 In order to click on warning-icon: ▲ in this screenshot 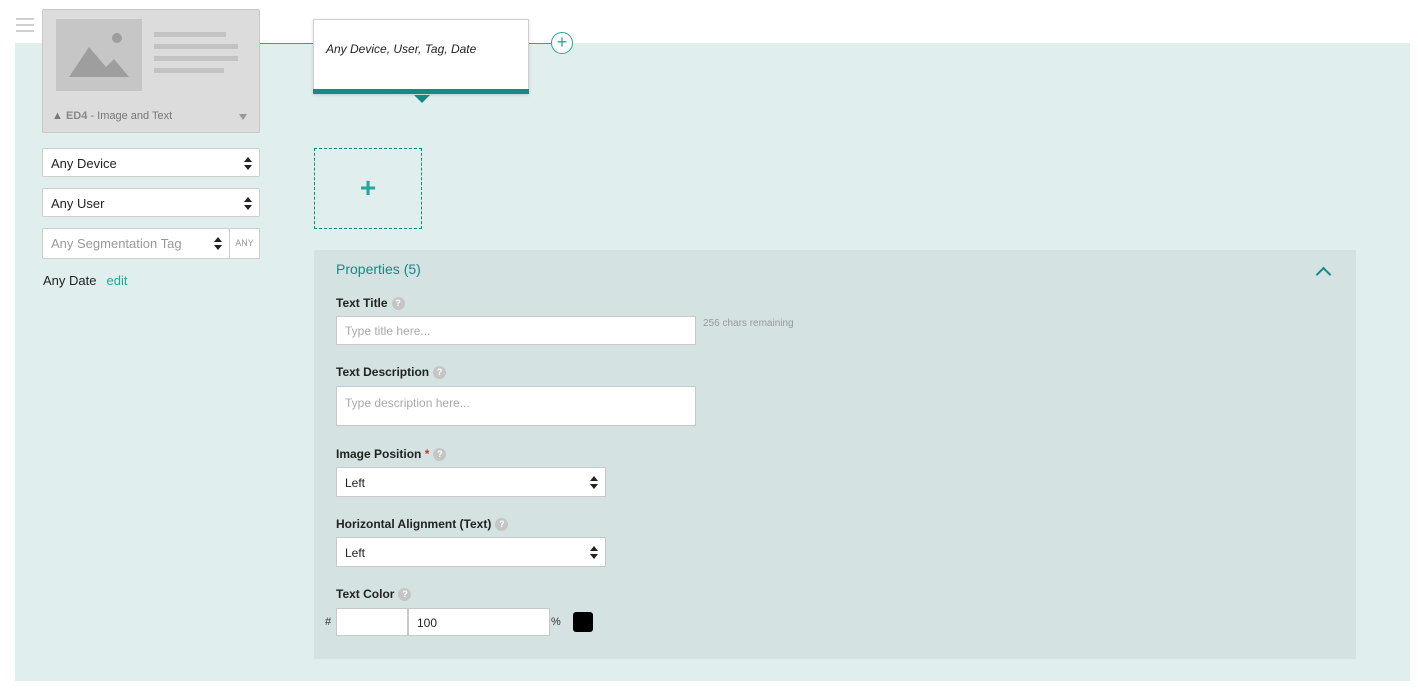, I will do `click(57, 116)`.